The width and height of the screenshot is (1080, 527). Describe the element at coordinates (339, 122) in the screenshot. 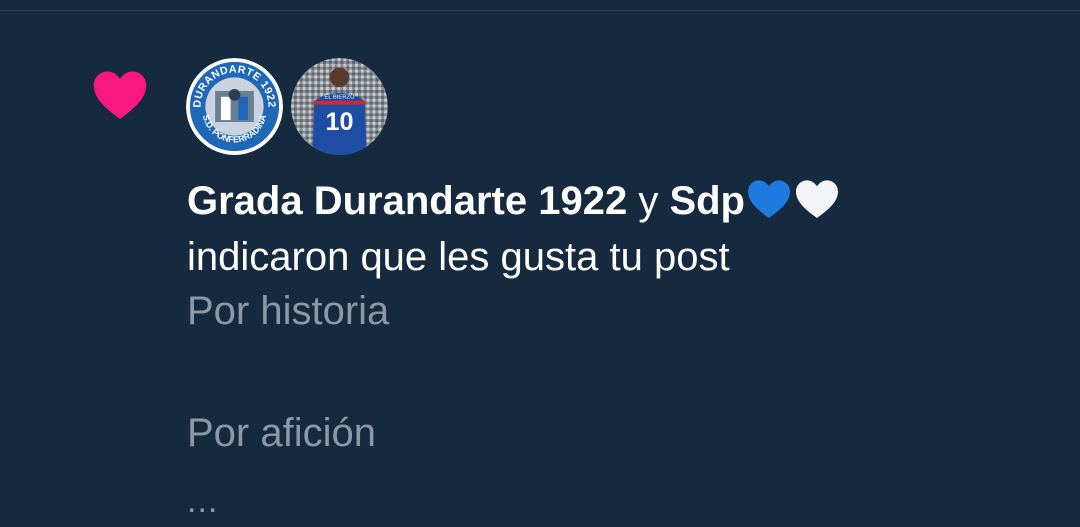

I see `jersey-number: 10` at that location.